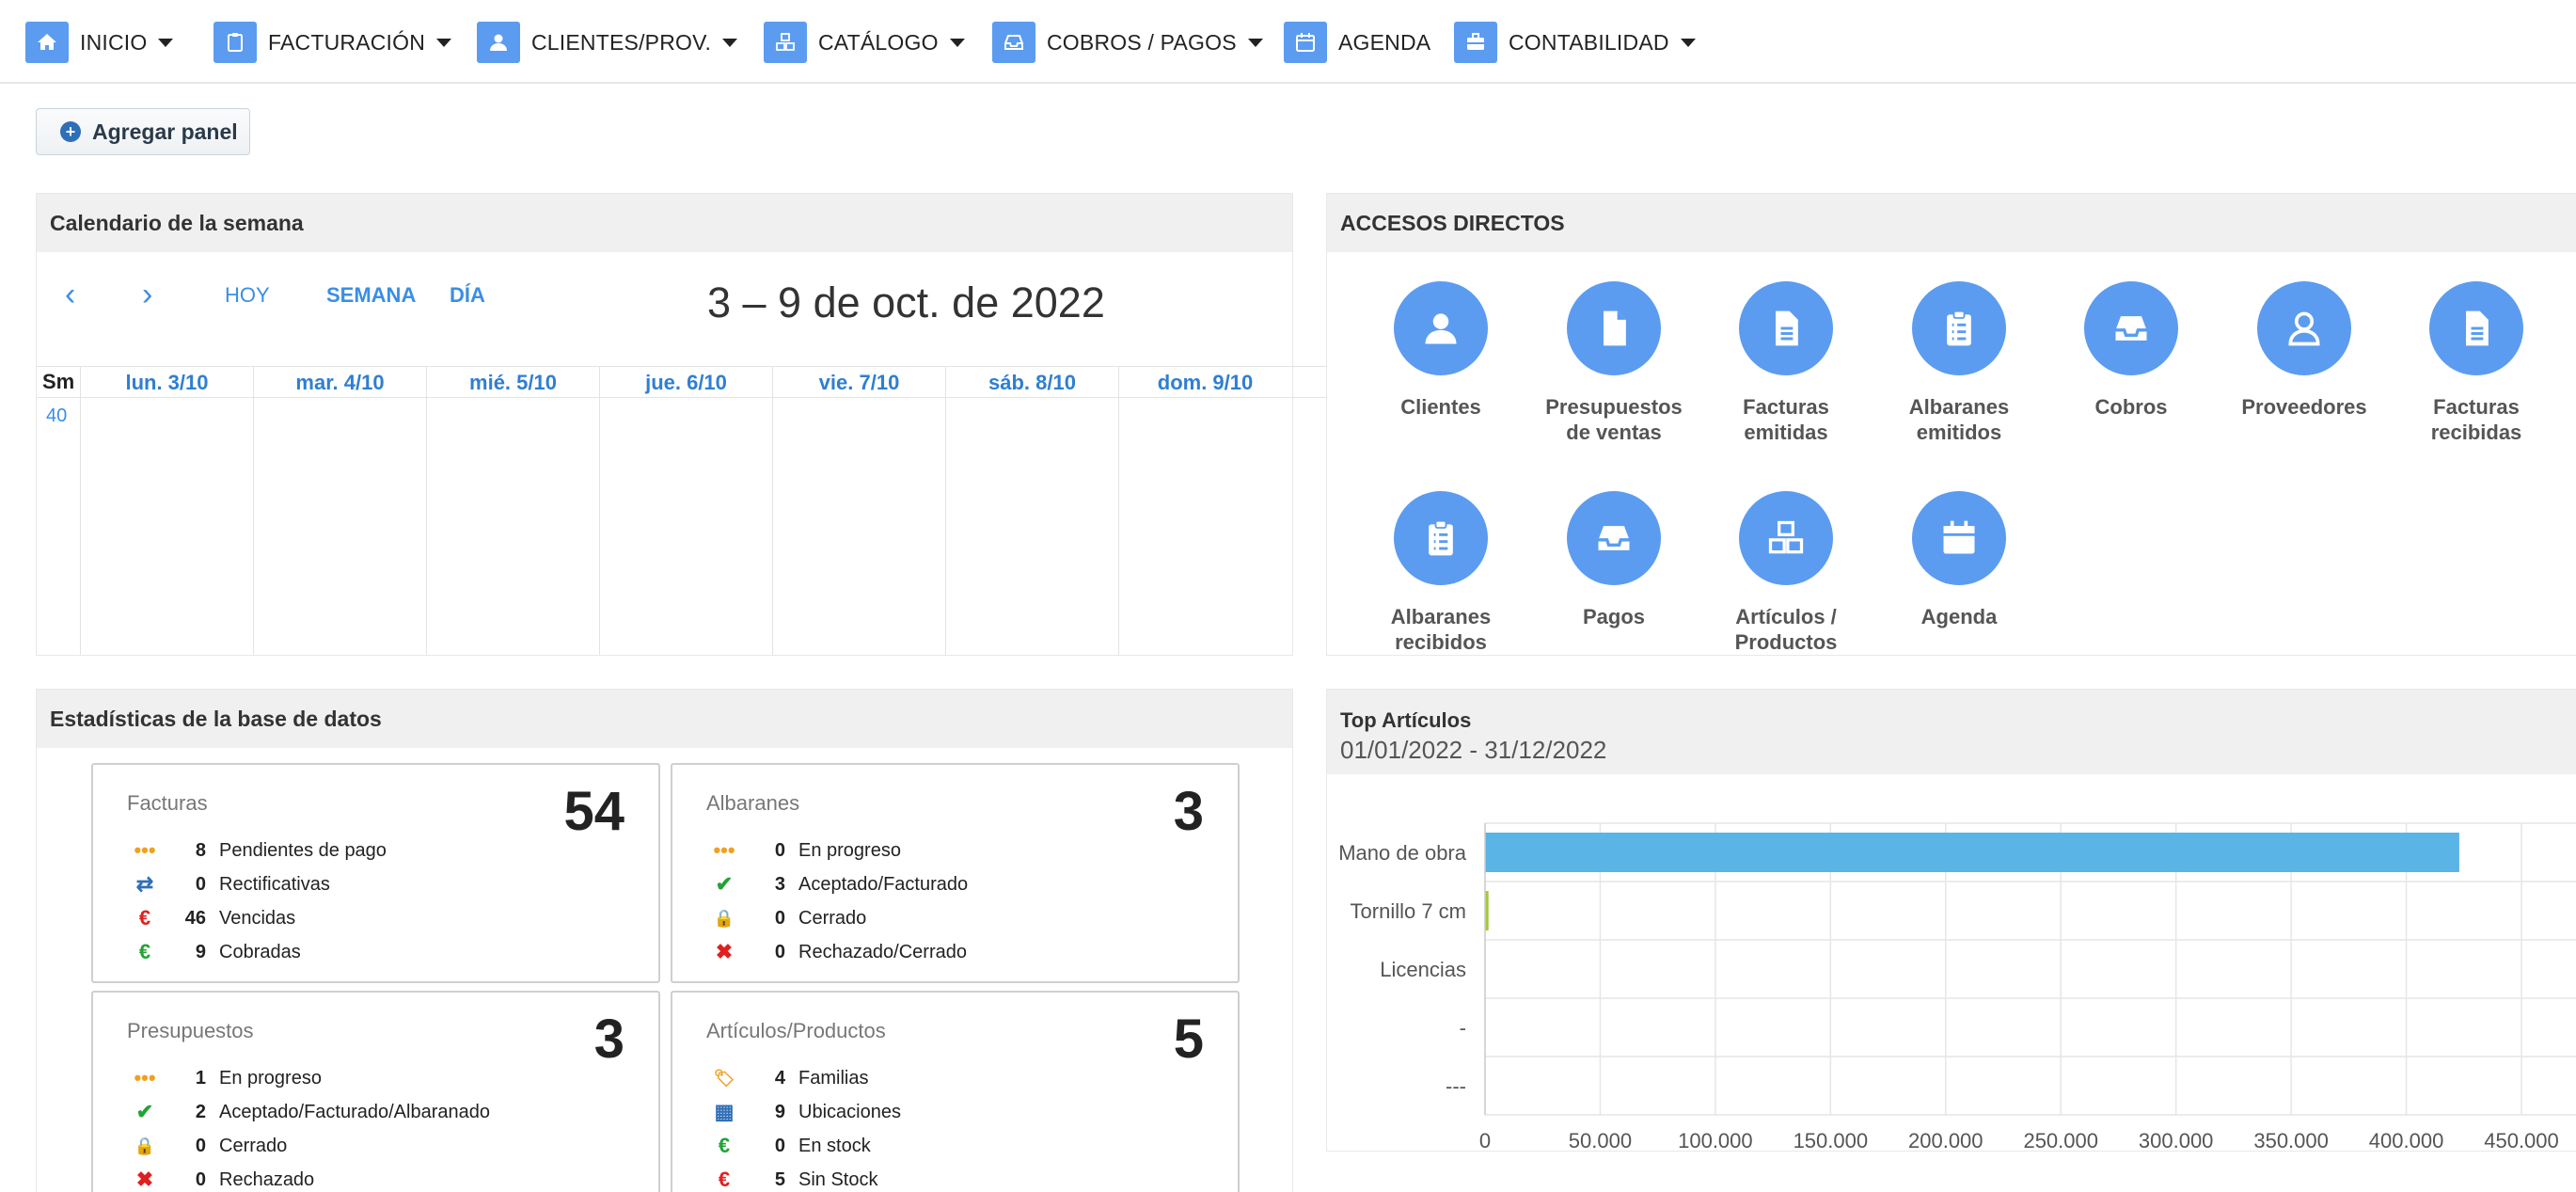 The width and height of the screenshot is (2576, 1192). What do you see at coordinates (839, 884) in the screenshot?
I see `stat-row: ✔ 3 Aceptado/Facturado` at bounding box center [839, 884].